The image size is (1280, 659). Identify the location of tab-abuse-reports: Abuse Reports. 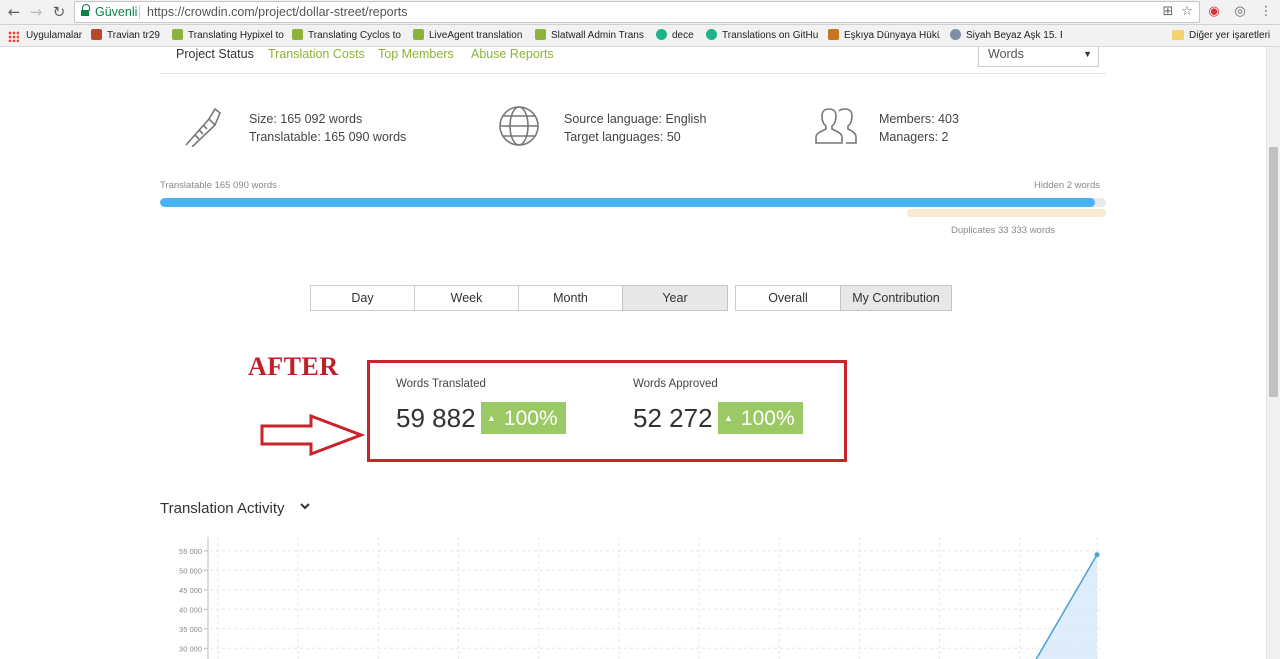
(512, 54).